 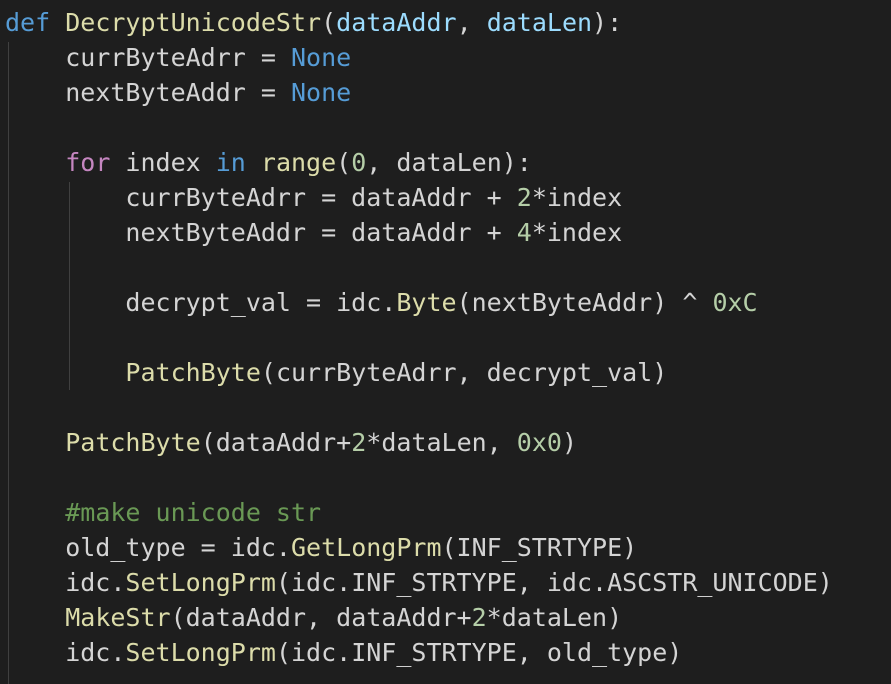 I want to click on parameter-token: dataAddr, so click(x=396, y=22).